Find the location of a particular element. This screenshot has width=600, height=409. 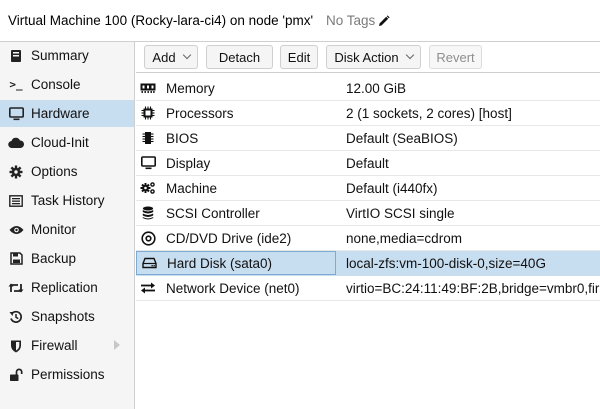

eye-icon is located at coordinates (16, 230).